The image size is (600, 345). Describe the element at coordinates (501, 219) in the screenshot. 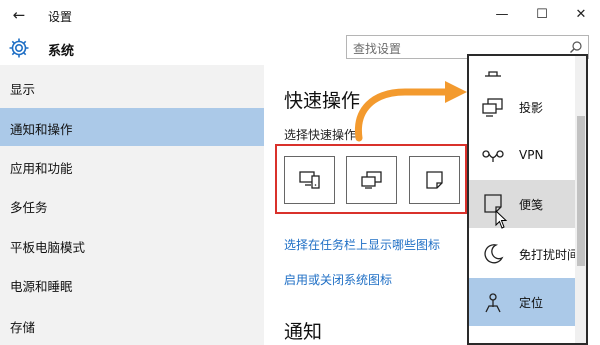

I see `mouse-cursor-icon` at that location.